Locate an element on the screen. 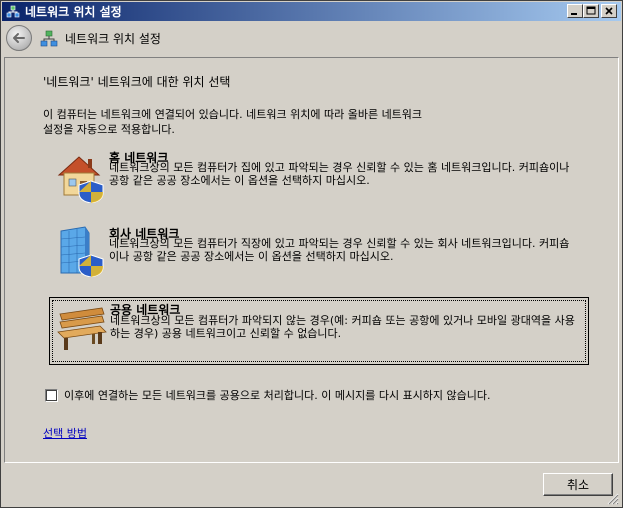 Image resolution: width=623 pixels, height=508 pixels. treat-all-public-checkbox is located at coordinates (51, 395).